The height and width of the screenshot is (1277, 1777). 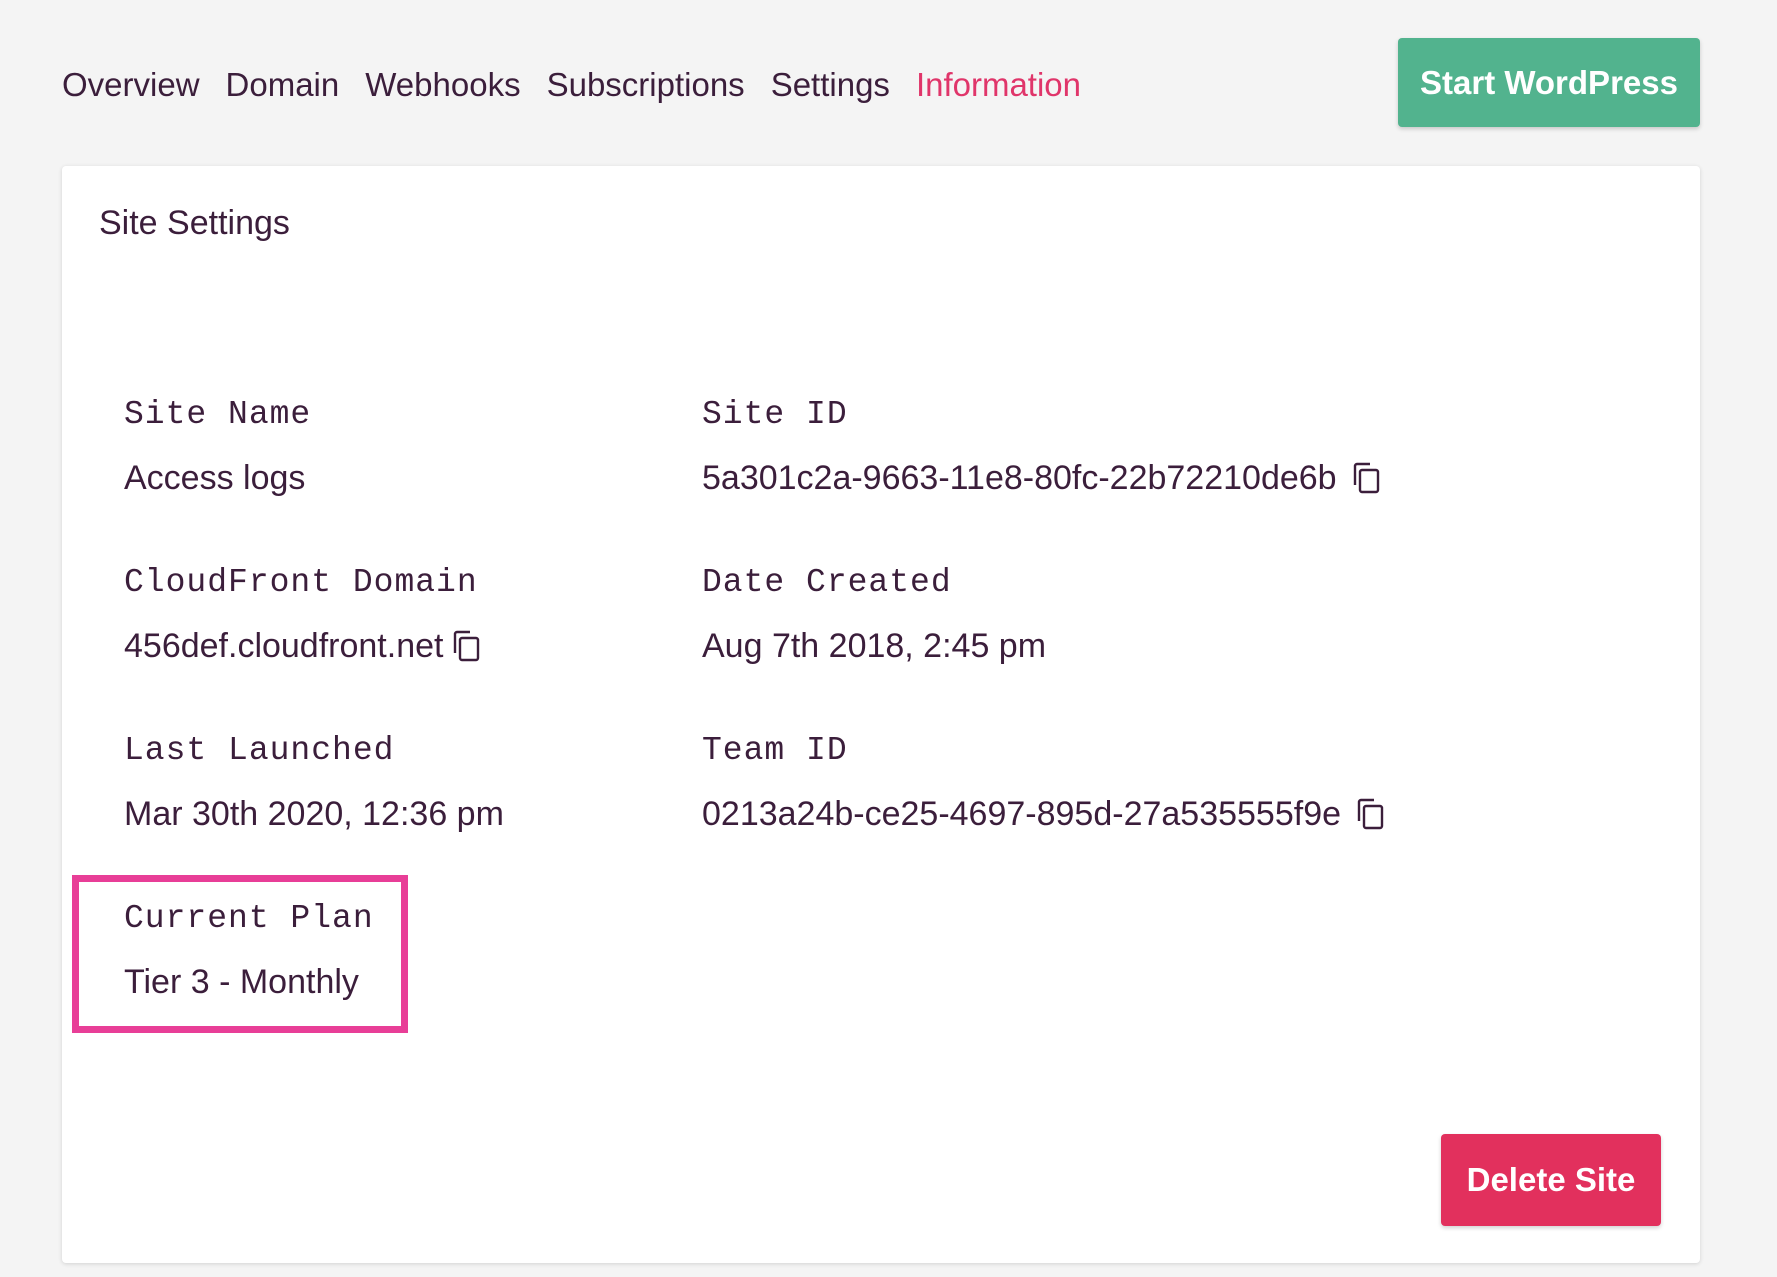 I want to click on site-name-label: Site Name, so click(x=218, y=414).